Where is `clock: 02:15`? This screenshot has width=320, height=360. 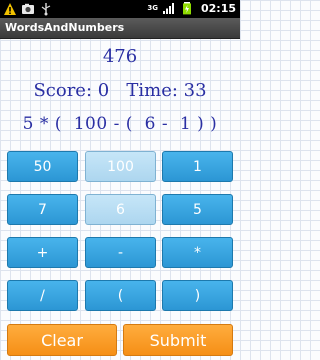
clock: 02:15 is located at coordinates (218, 8).